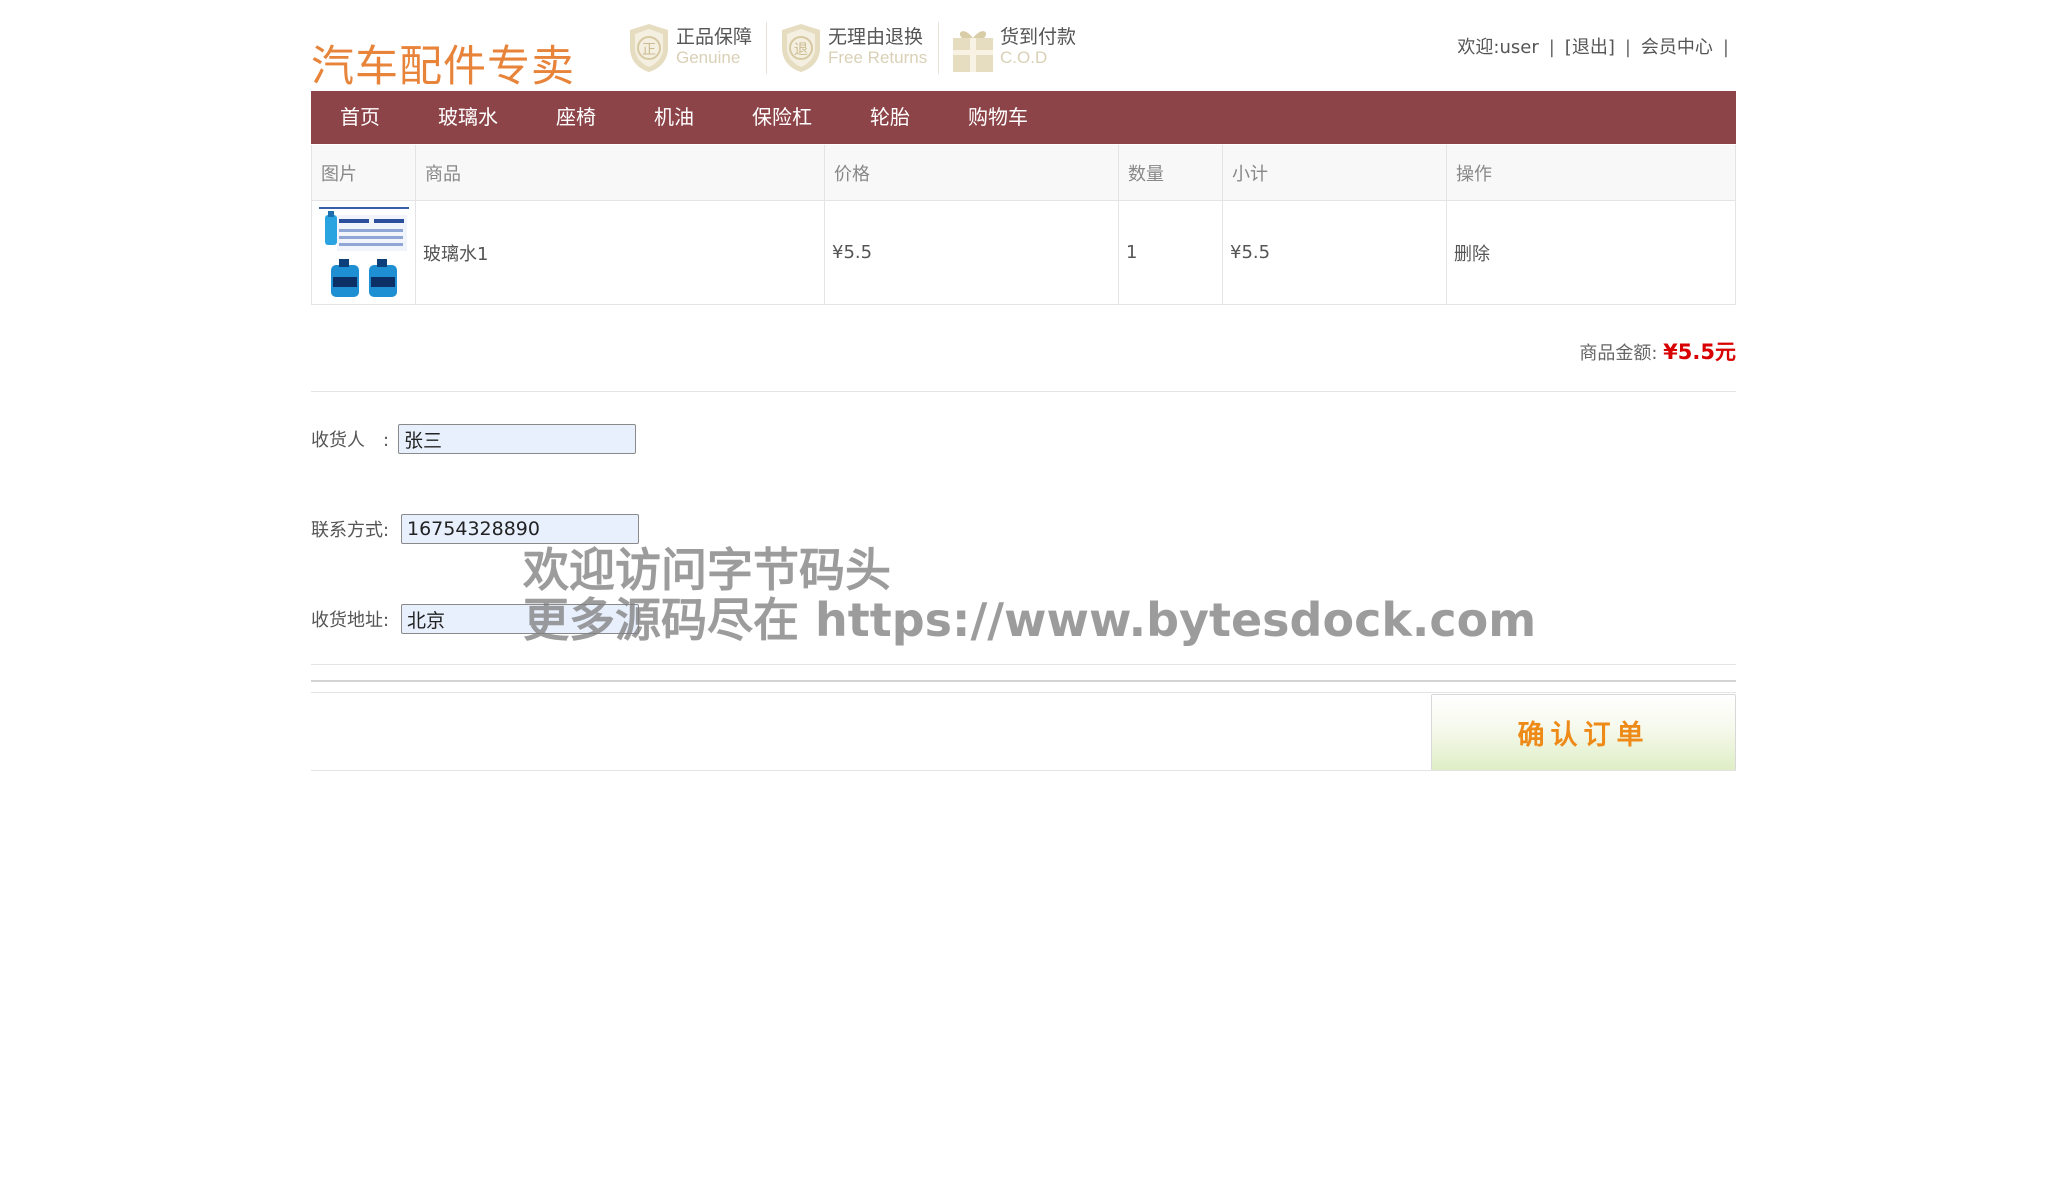 This screenshot has height=1191, width=2046. I want to click on badge-genuine: 正 正品保障 Genuine, so click(690, 50).